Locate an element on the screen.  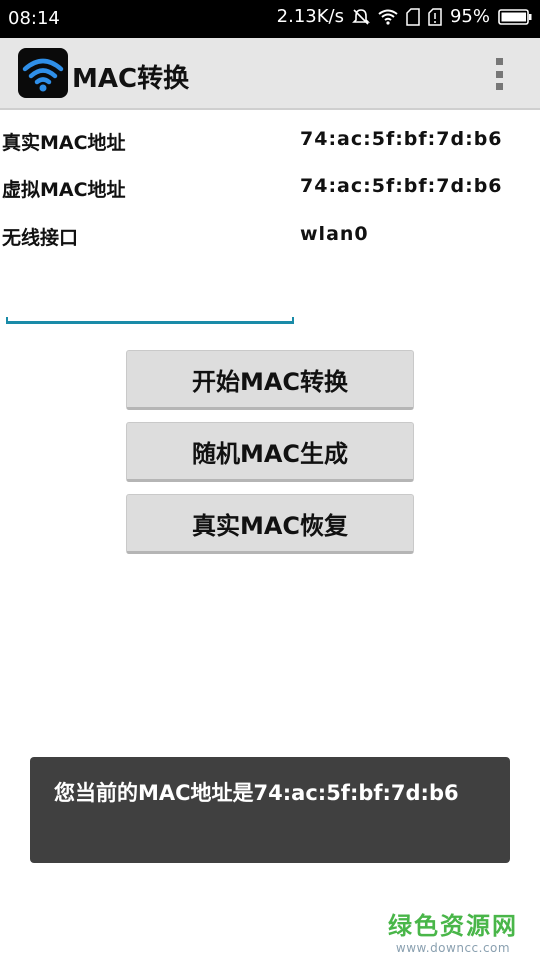
wifi-icon is located at coordinates (388, 17).